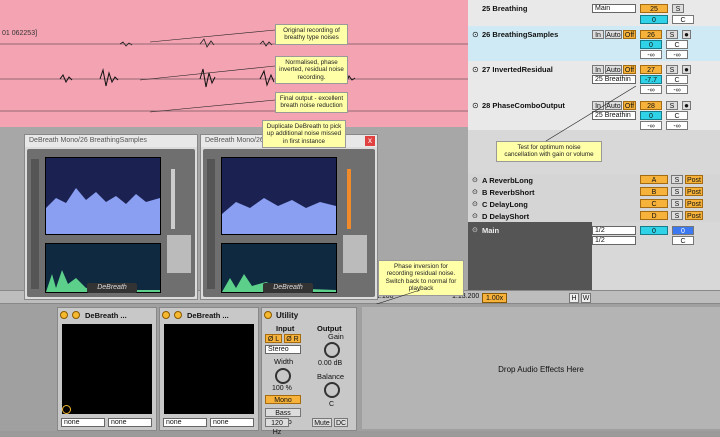 The width and height of the screenshot is (720, 437). I want to click on debreath-device-1: DeBreath ... none none, so click(107, 369).